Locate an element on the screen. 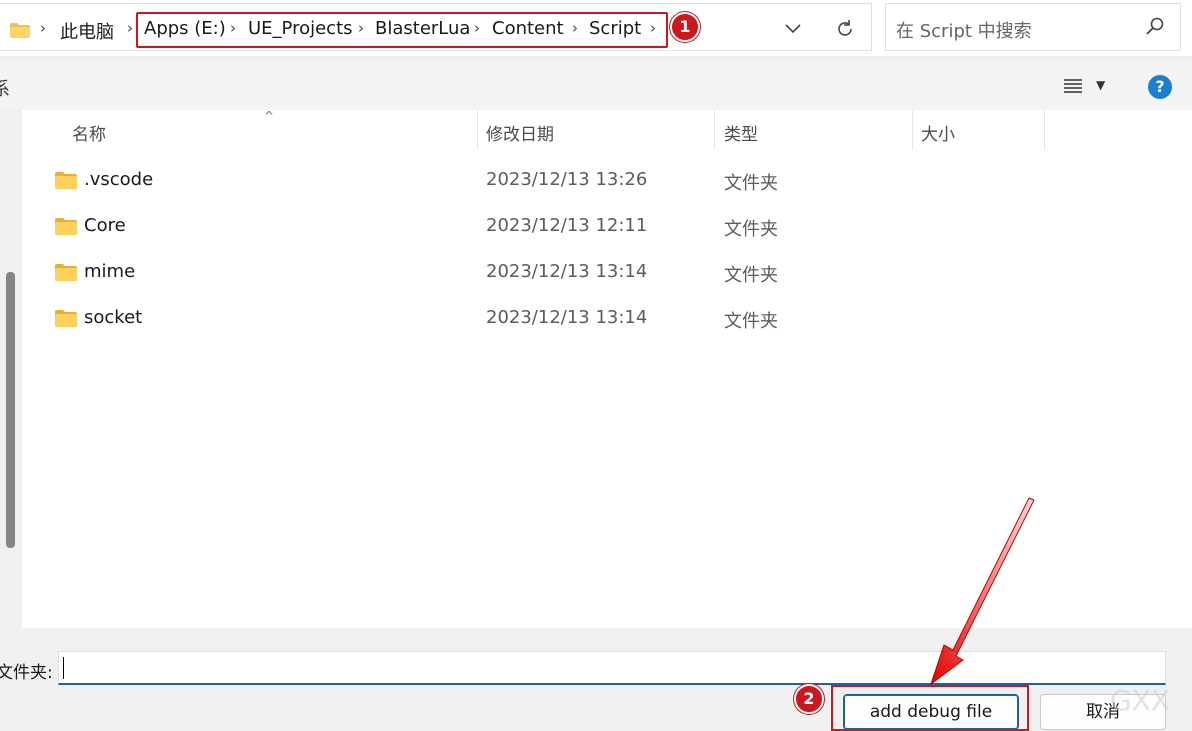 The width and height of the screenshot is (1192, 731). file-name: .vscode is located at coordinates (119, 179).